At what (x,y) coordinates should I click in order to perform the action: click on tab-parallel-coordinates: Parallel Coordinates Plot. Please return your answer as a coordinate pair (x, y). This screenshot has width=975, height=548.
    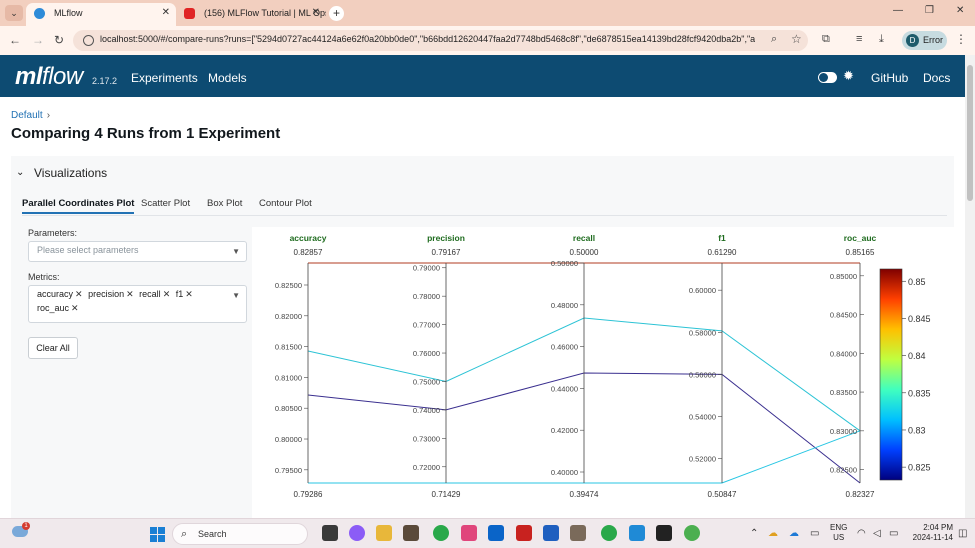
    Looking at the image, I should click on (78, 206).